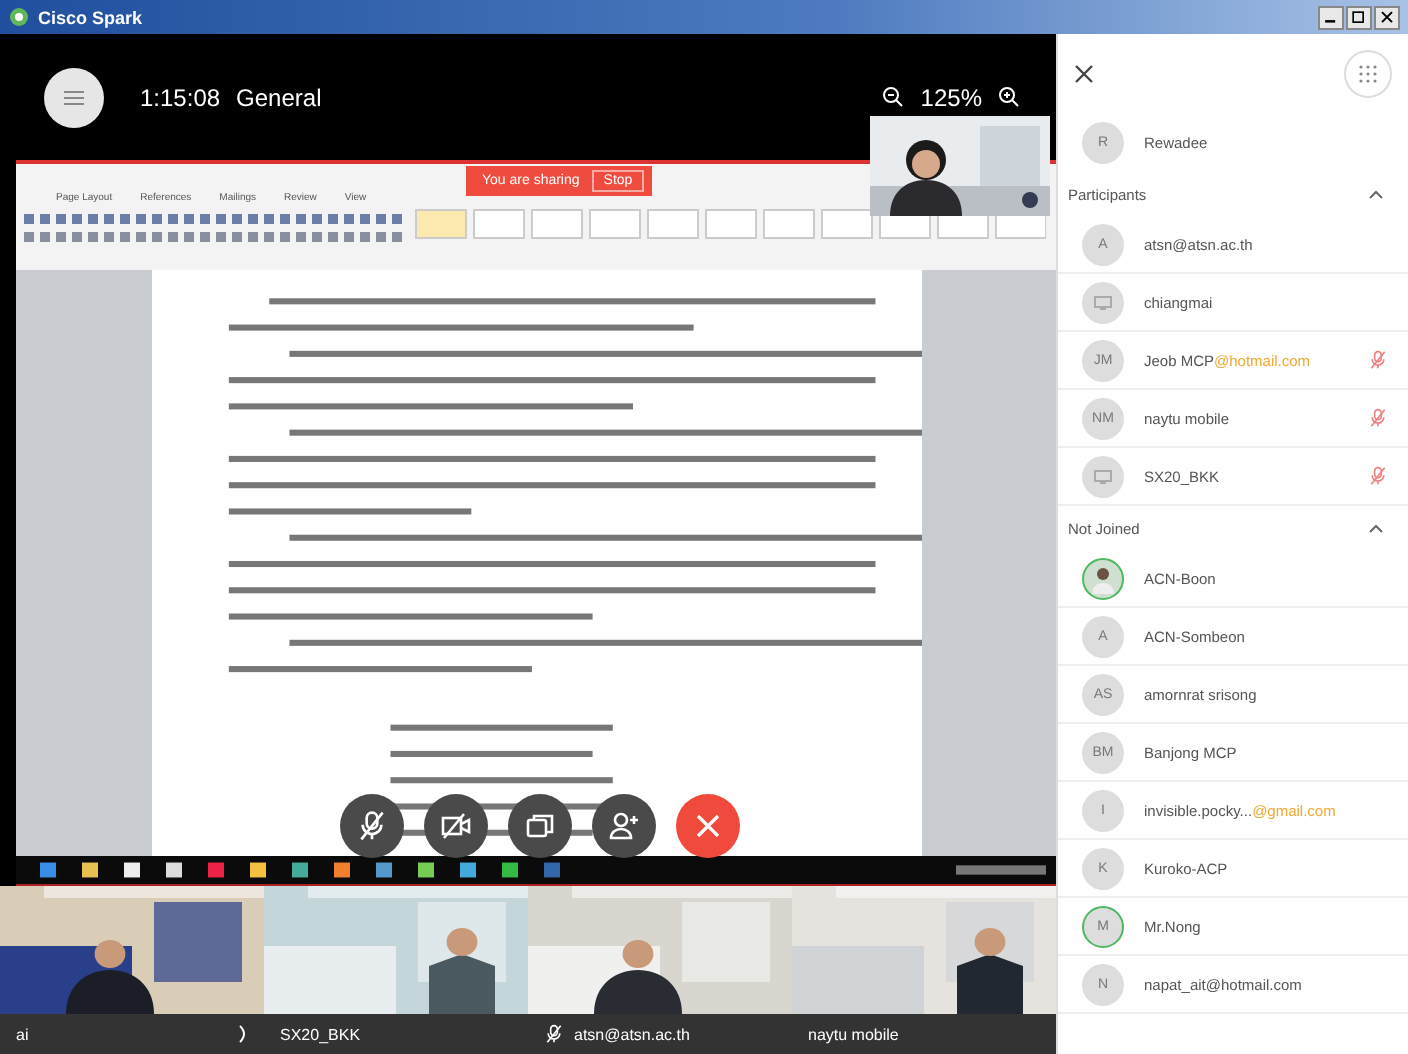 This screenshot has width=1408, height=1054. I want to click on share-screen-icon, so click(540, 826).